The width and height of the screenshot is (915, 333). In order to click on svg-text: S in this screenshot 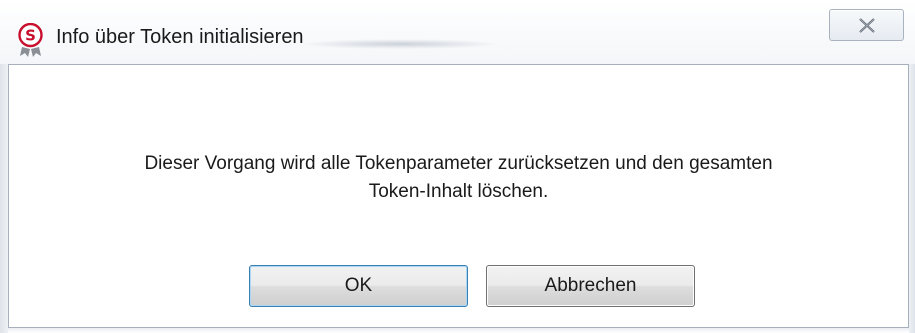, I will do `click(30, 36)`.